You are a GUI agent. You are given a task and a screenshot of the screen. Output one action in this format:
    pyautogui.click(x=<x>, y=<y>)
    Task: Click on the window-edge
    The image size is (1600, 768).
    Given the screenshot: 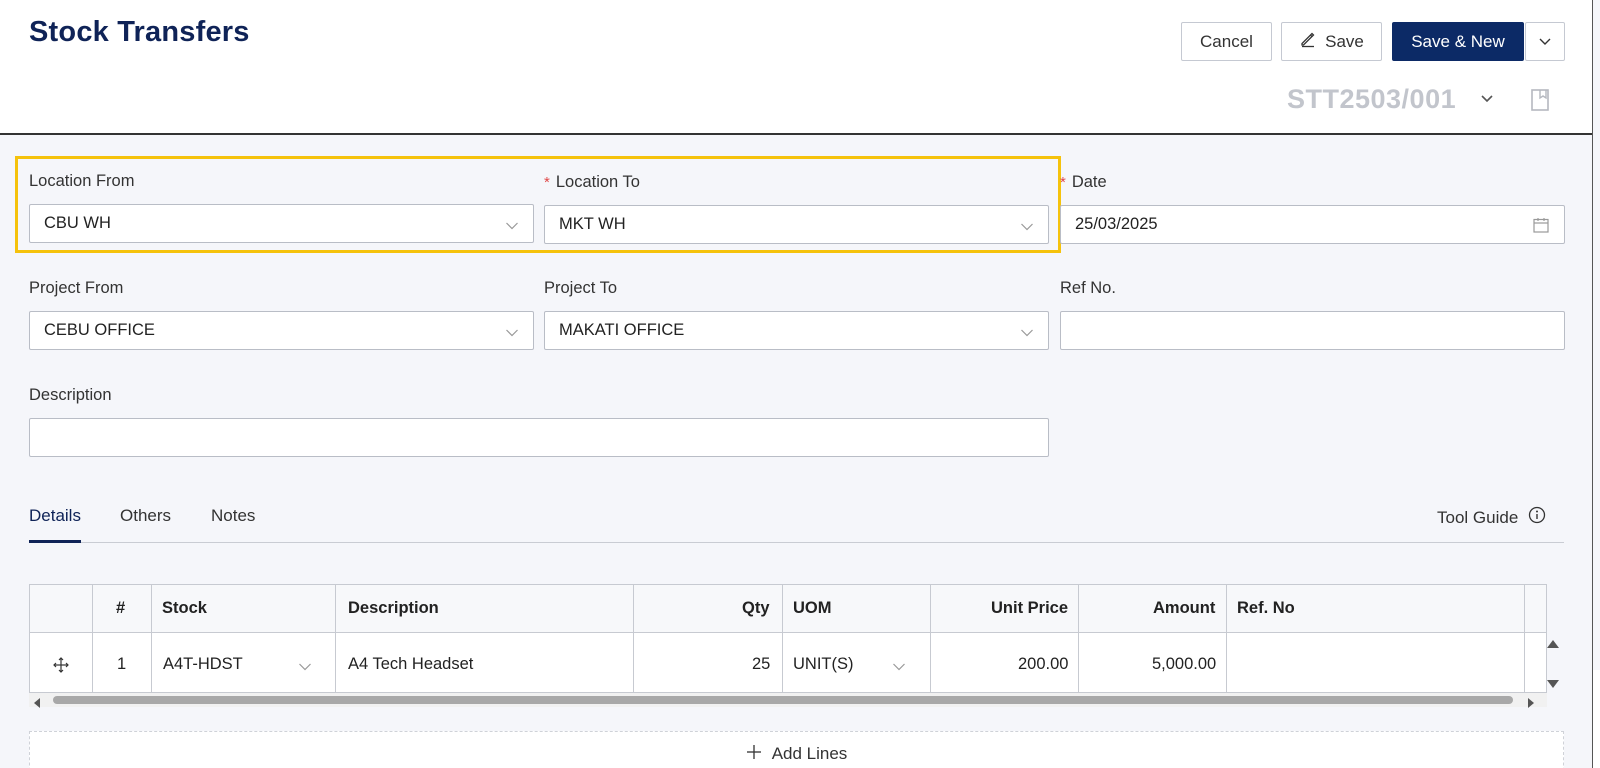 What is the action you would take?
    pyautogui.click(x=1596, y=384)
    